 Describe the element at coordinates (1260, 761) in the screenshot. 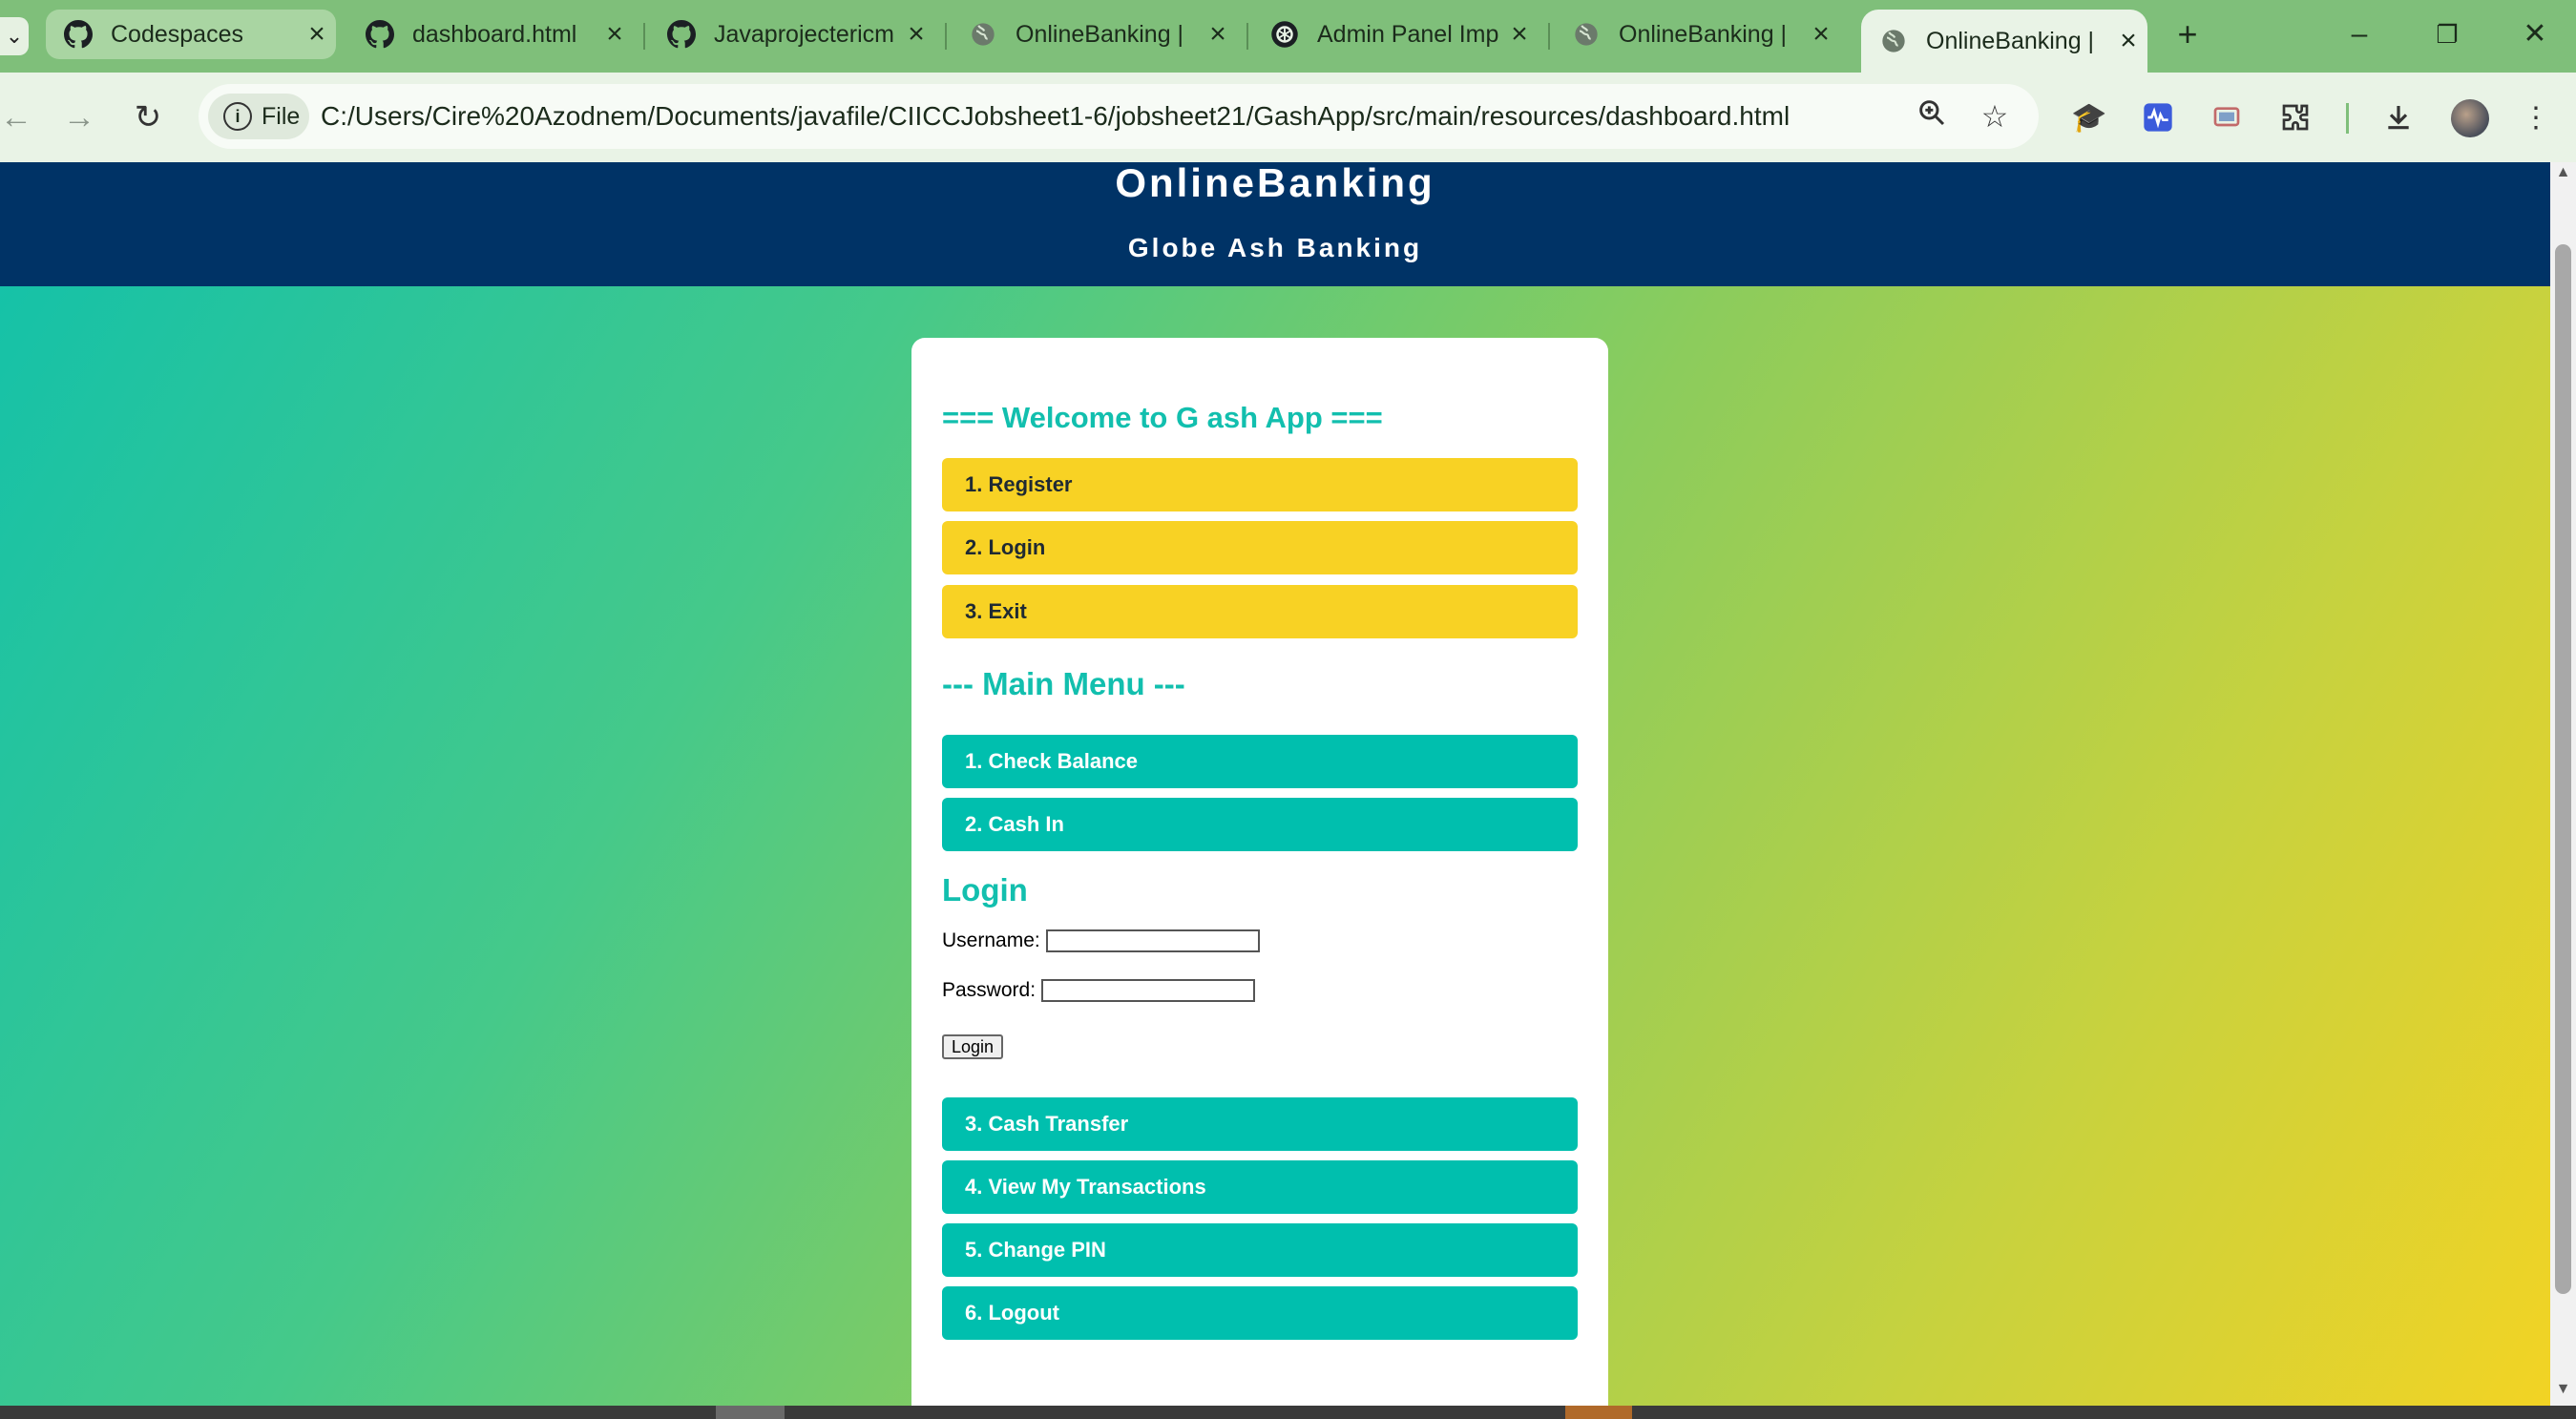

I see `check-balance-button: 1. Check Balance` at that location.